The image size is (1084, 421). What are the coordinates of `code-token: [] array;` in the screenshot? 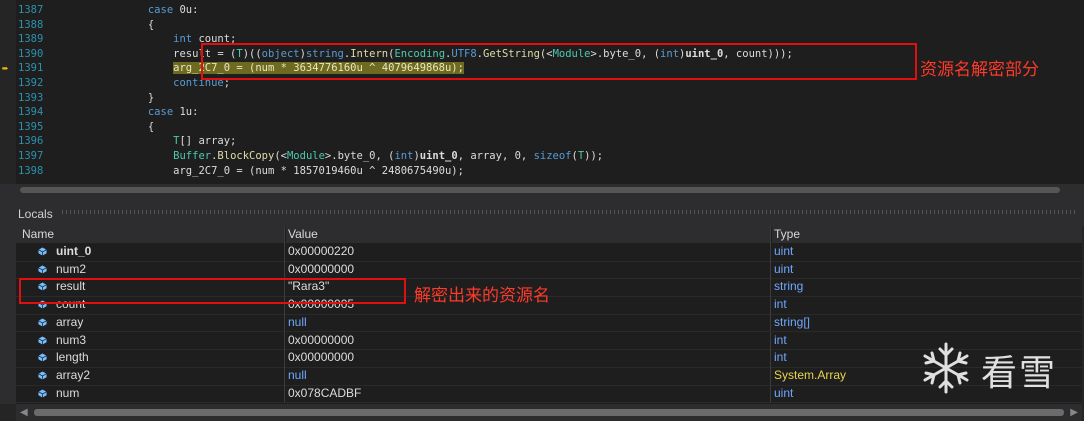 It's located at (208, 141).